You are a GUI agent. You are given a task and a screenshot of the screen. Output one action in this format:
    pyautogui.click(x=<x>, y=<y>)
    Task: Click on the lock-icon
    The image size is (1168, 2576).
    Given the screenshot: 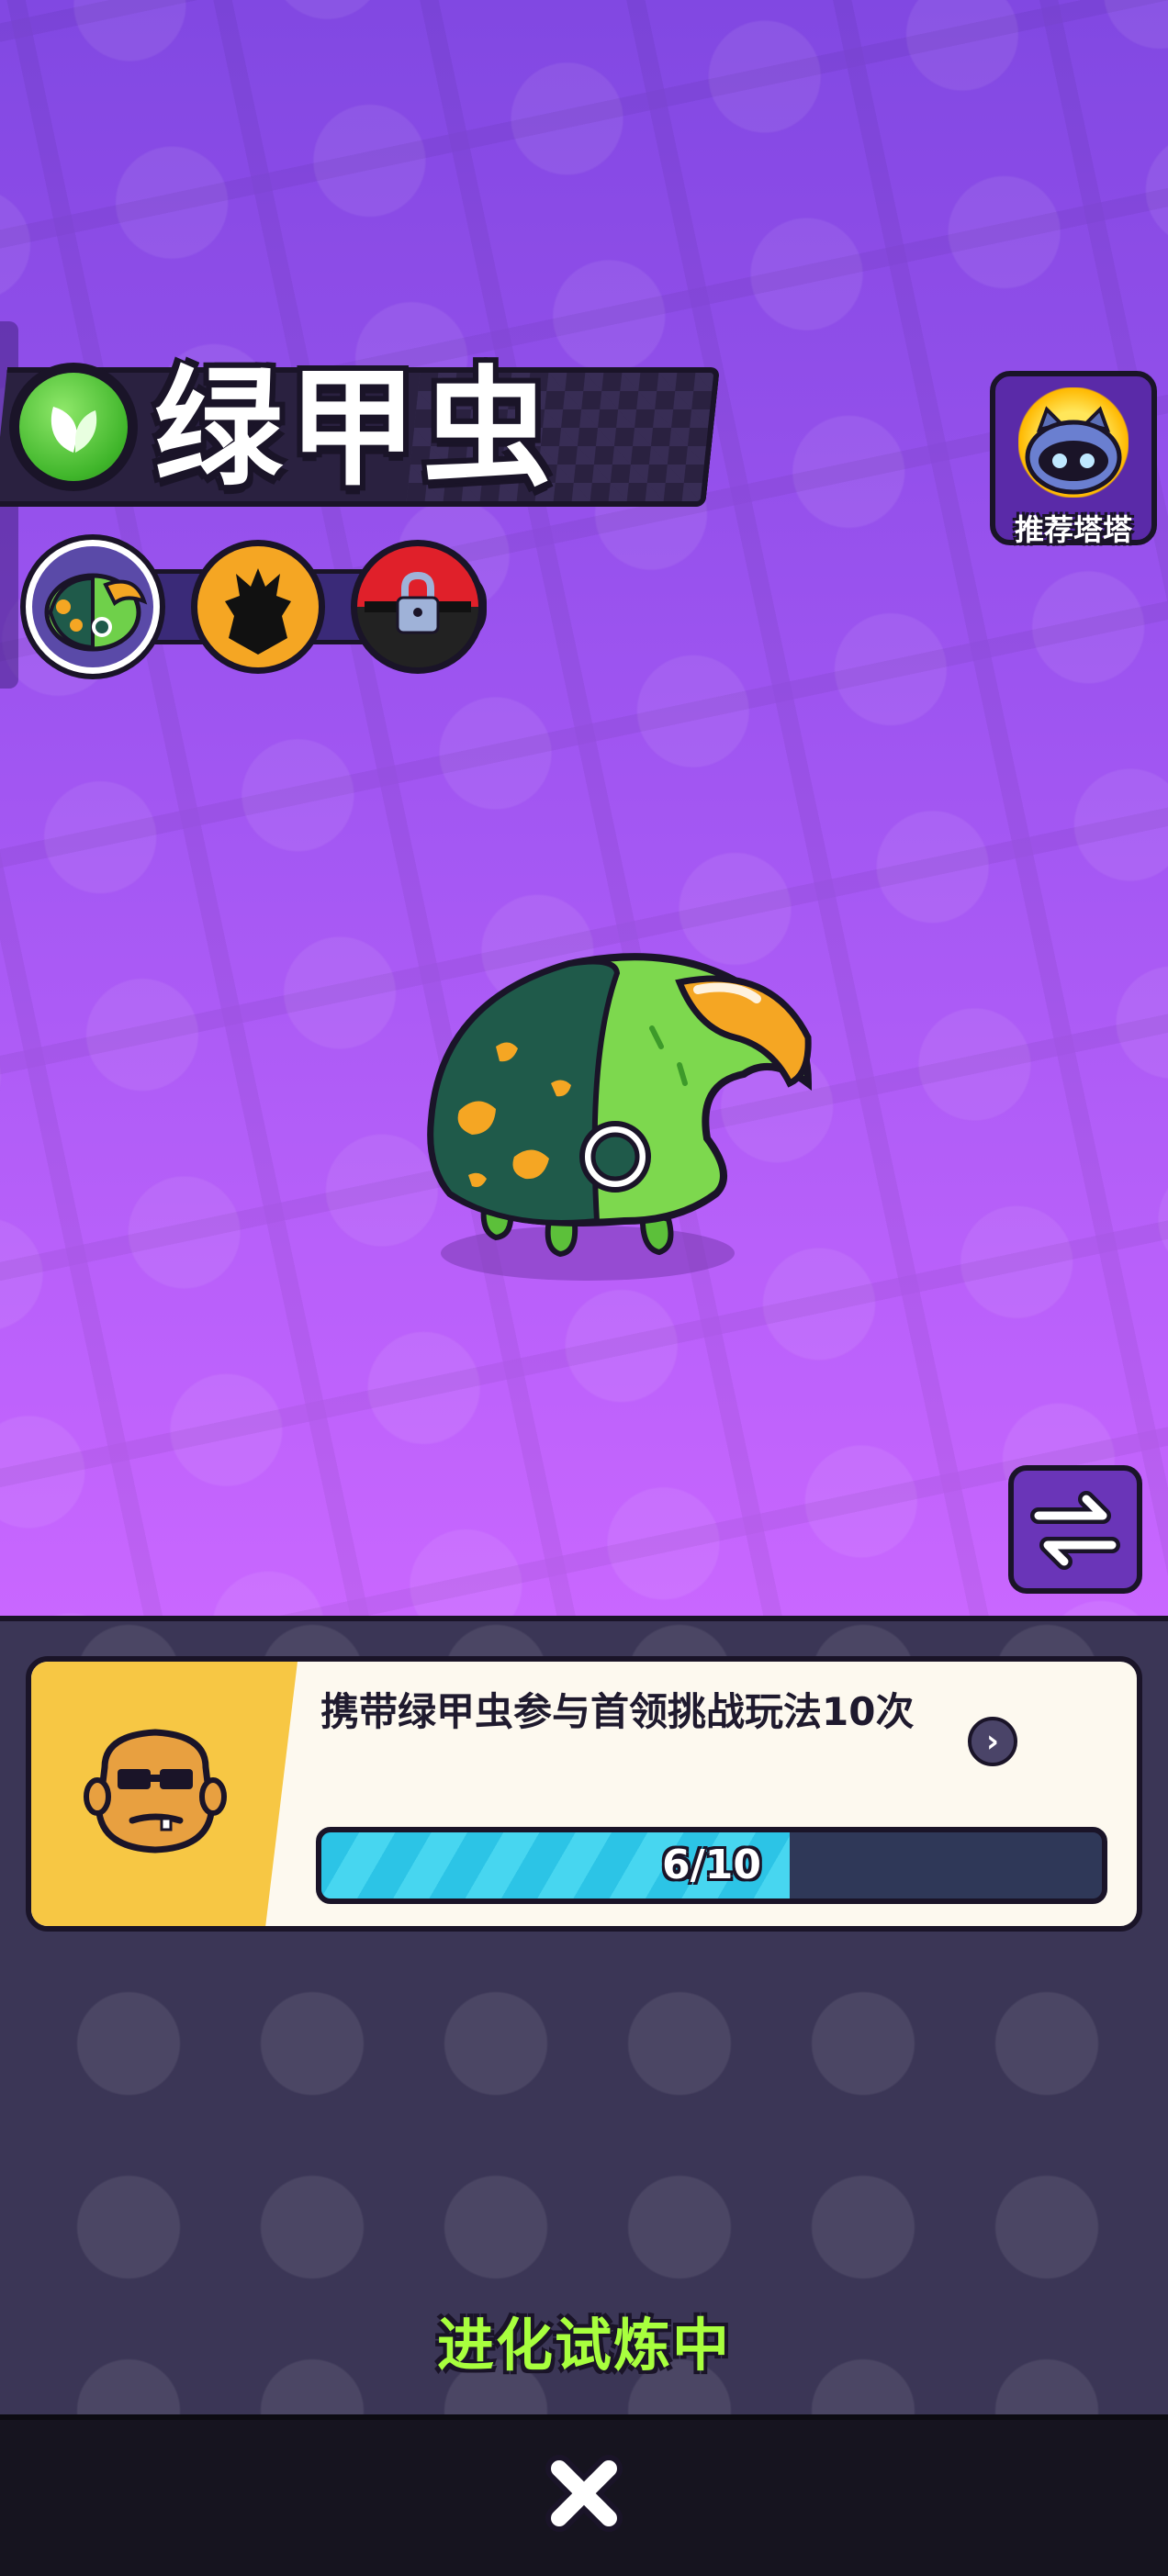 What is the action you would take?
    pyautogui.click(x=417, y=606)
    